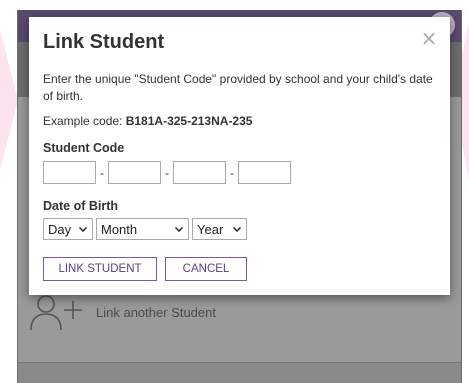  What do you see at coordinates (156, 312) in the screenshot?
I see `link-another-student-label: Link another Student` at bounding box center [156, 312].